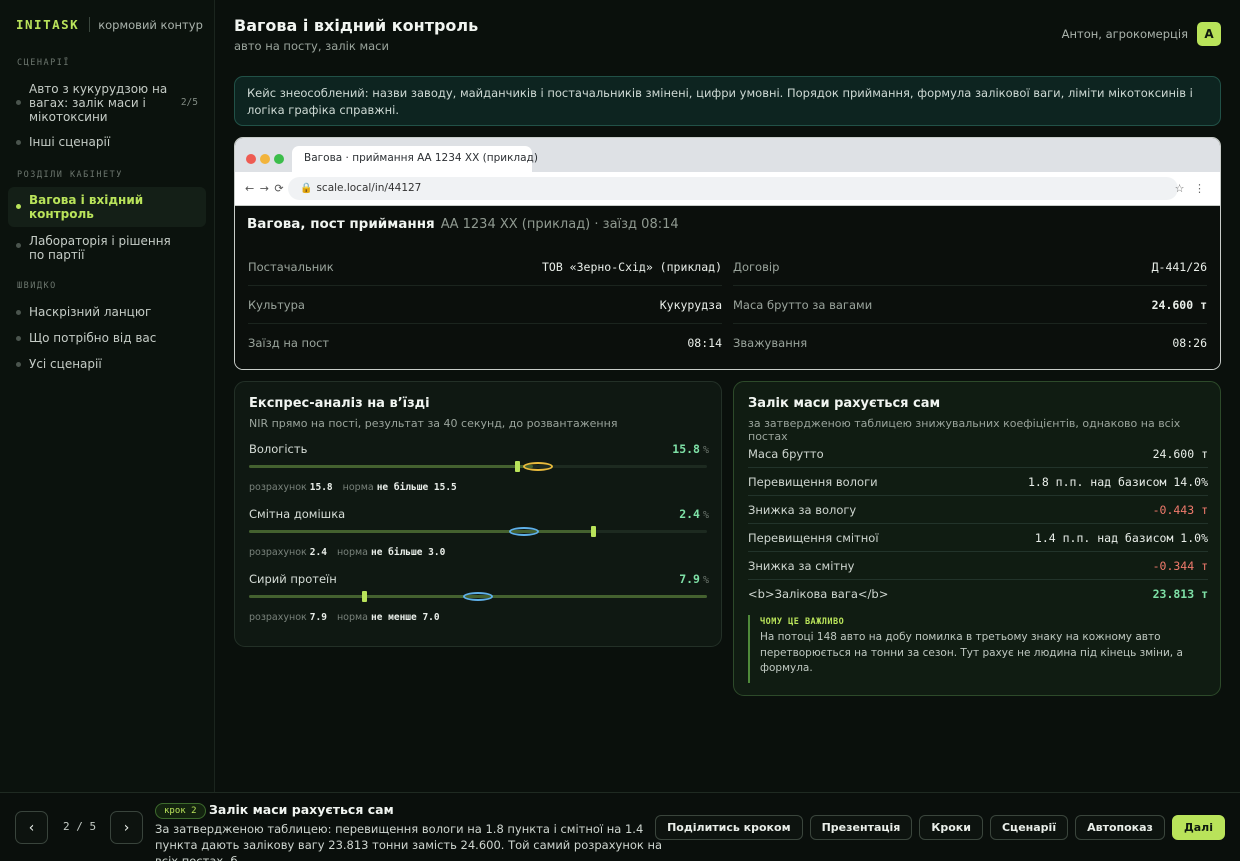 The image size is (1240, 861). I want to click on credit-row: Знижка за смітну -0.344 т, so click(978, 566).